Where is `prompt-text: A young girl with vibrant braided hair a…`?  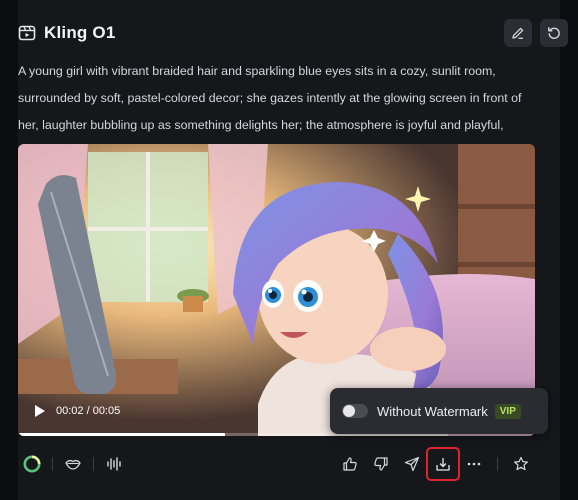
prompt-text: A young girl with vibrant braided hair a… is located at coordinates (270, 98).